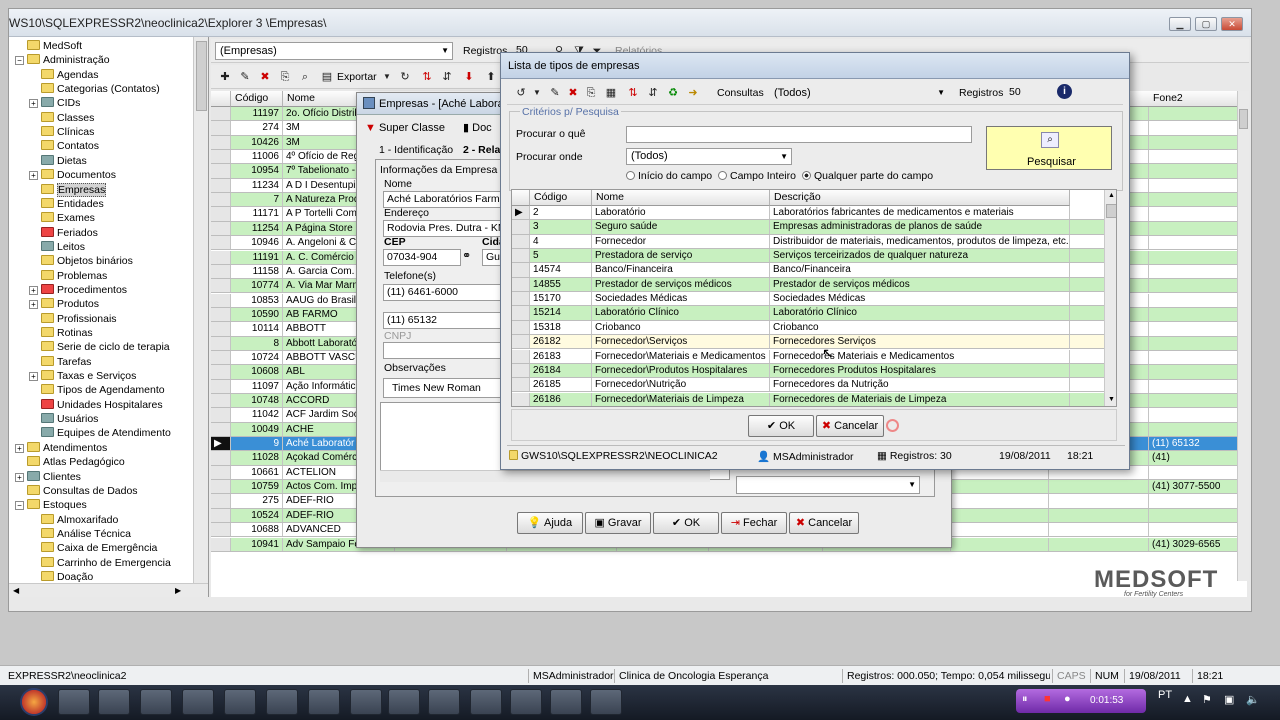  Describe the element at coordinates (443, 320) in the screenshot. I see `telefone2-field: (11) 65132` at that location.